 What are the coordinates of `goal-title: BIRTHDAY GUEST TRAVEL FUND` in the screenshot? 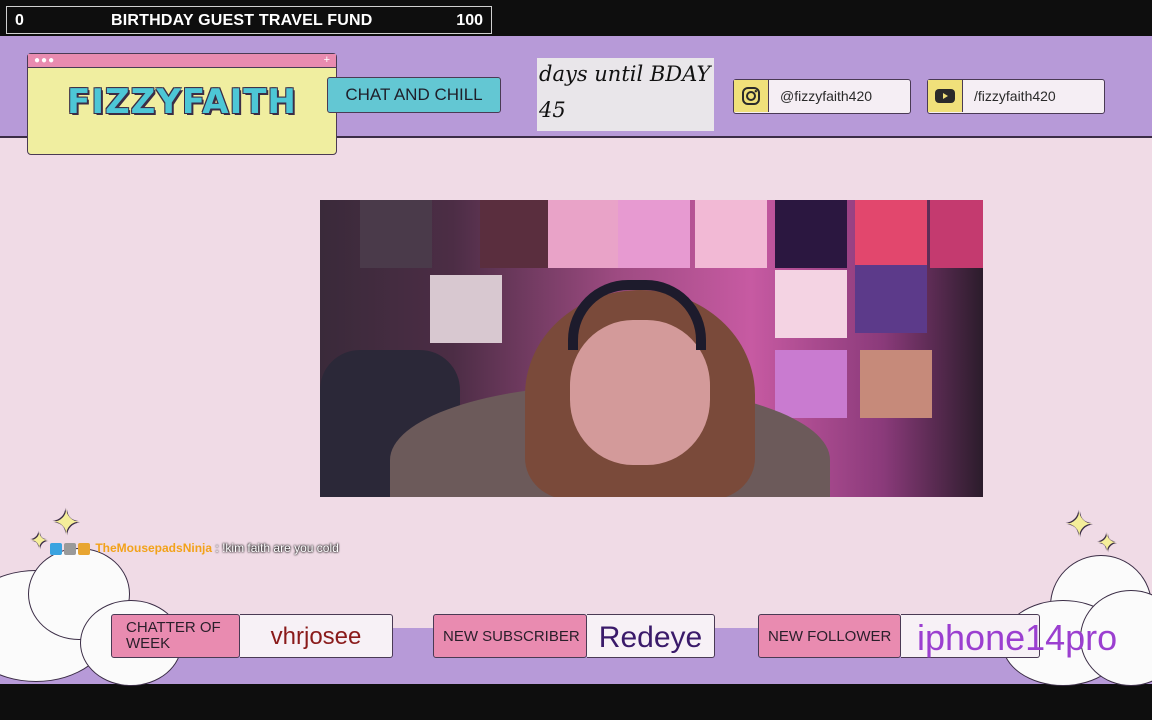 It's located at (242, 20).